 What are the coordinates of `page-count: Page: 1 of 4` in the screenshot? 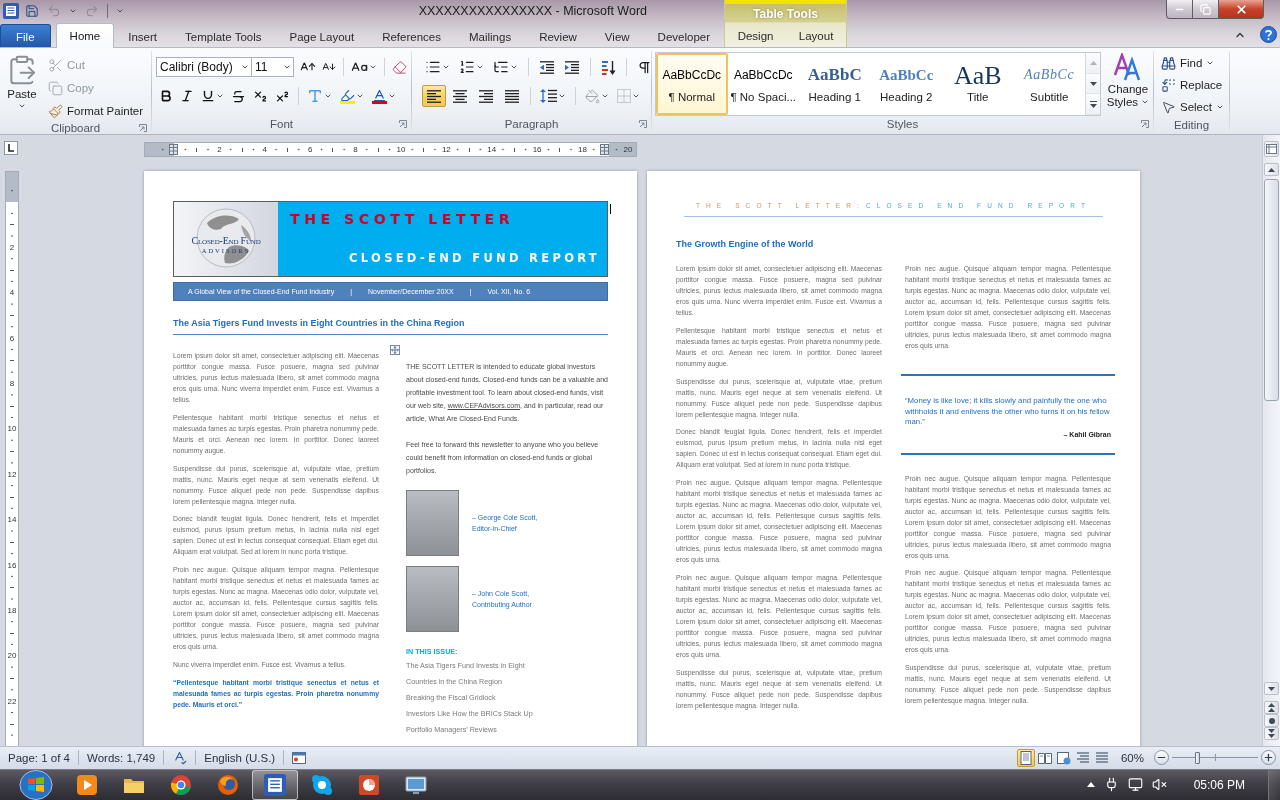 It's located at (39, 757).